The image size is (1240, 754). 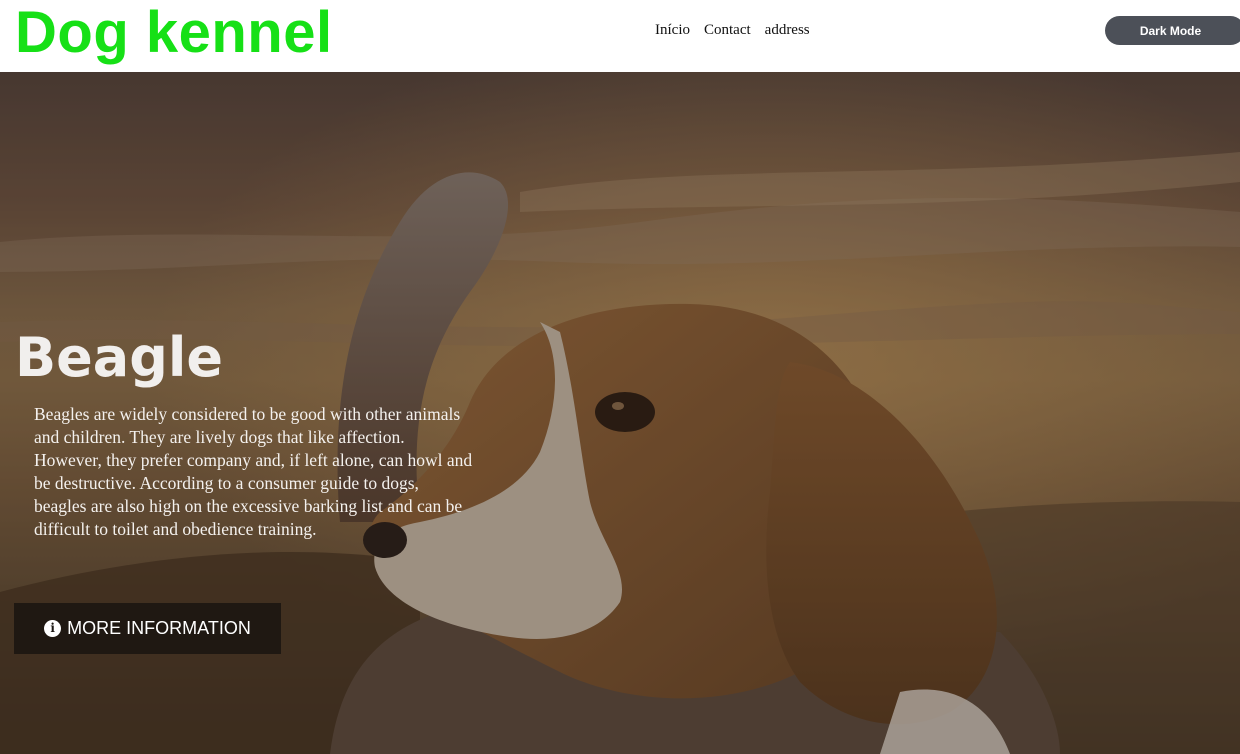 I want to click on dark-mode-button: Dark Mode, so click(x=1172, y=30).